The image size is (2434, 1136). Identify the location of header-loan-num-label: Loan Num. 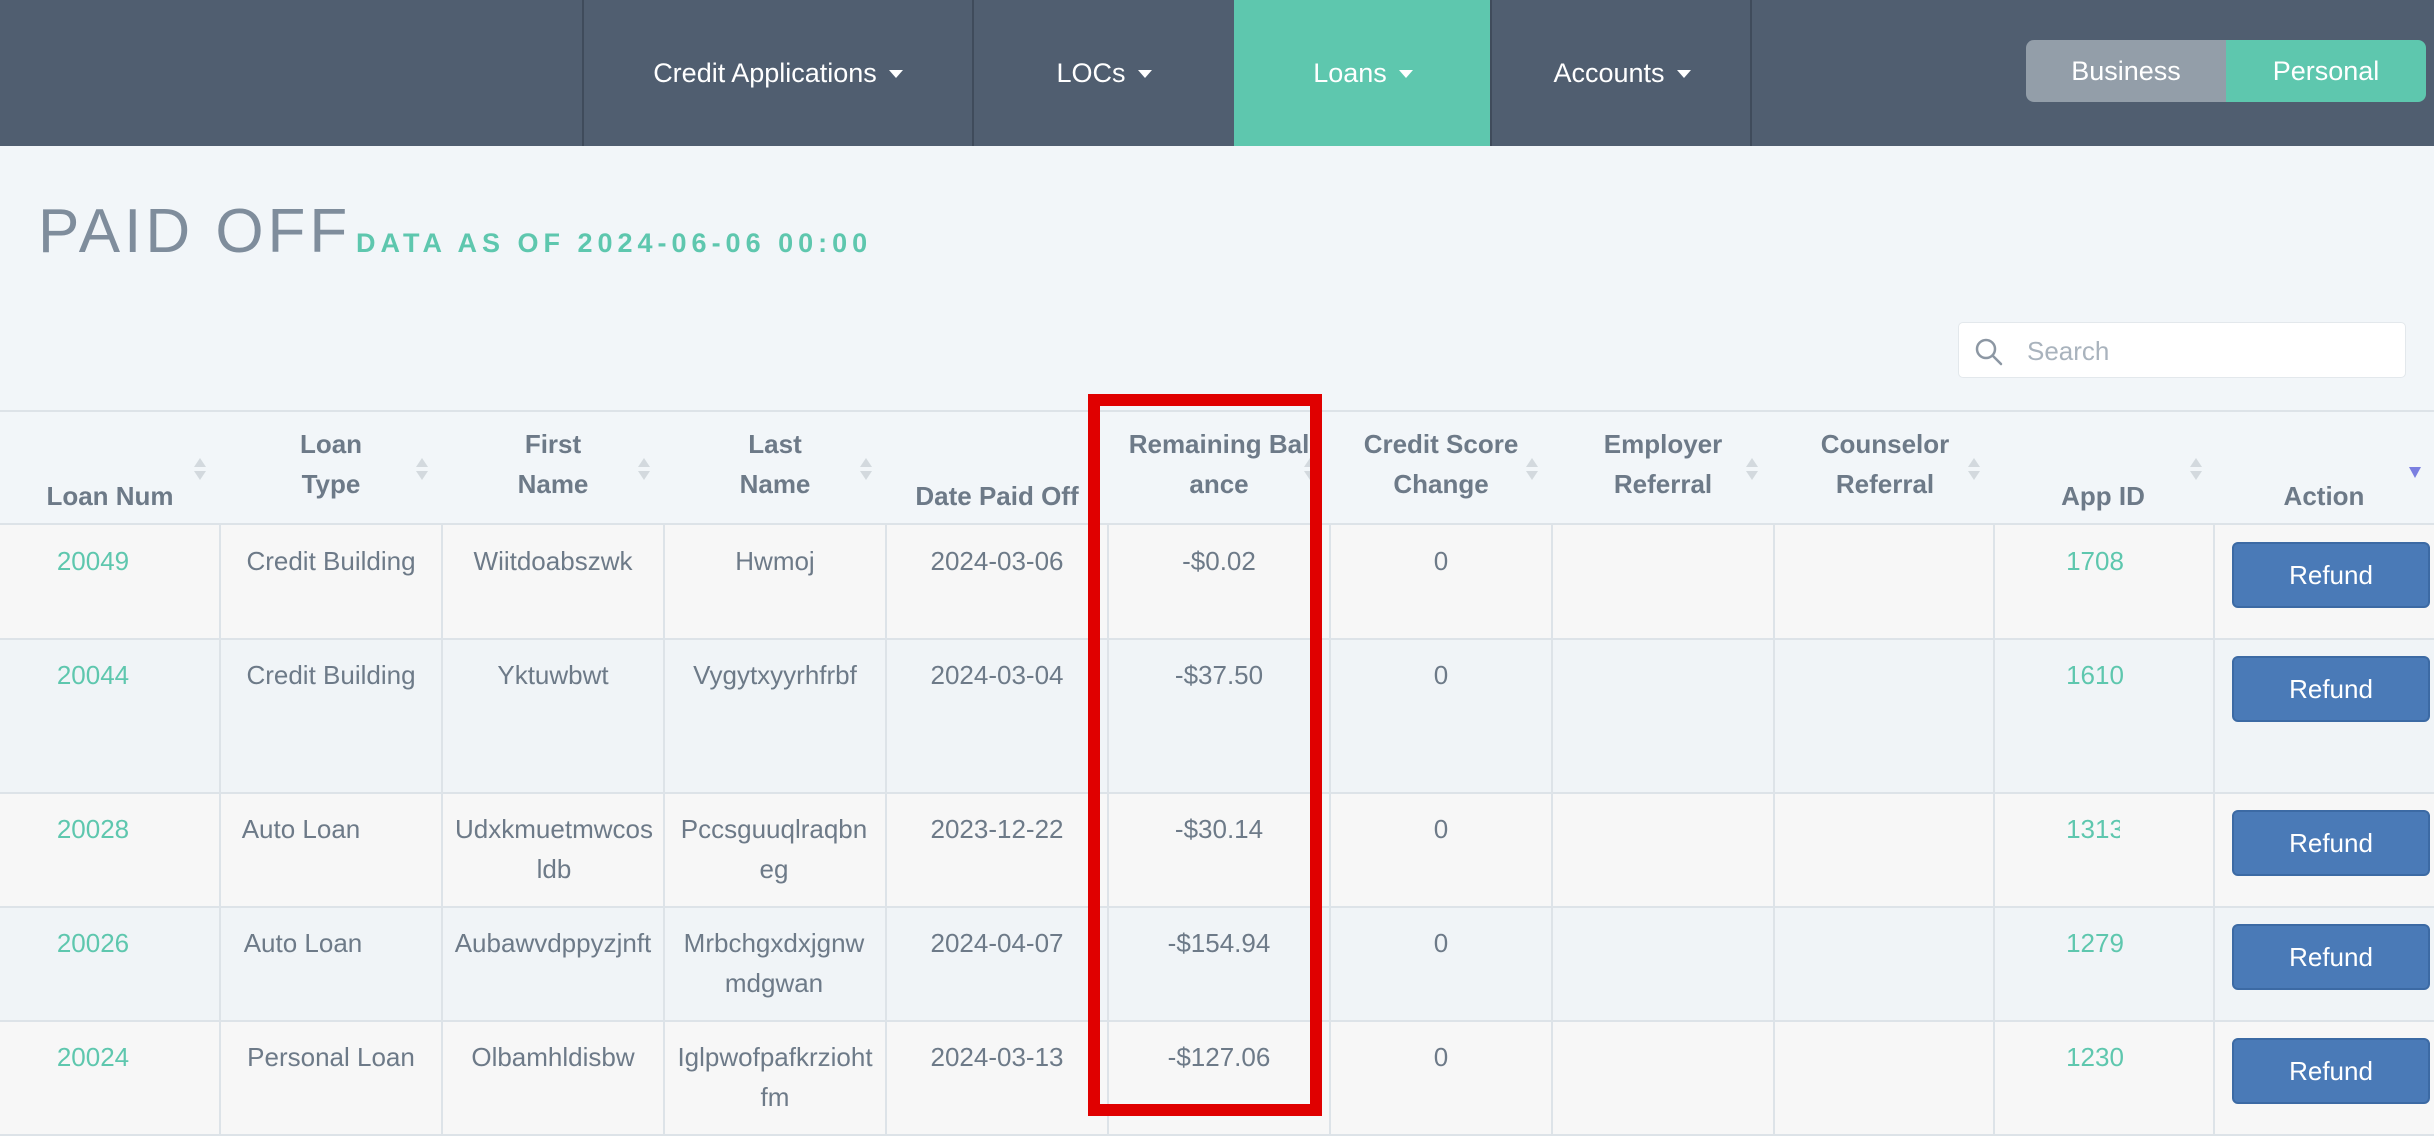
(110, 496).